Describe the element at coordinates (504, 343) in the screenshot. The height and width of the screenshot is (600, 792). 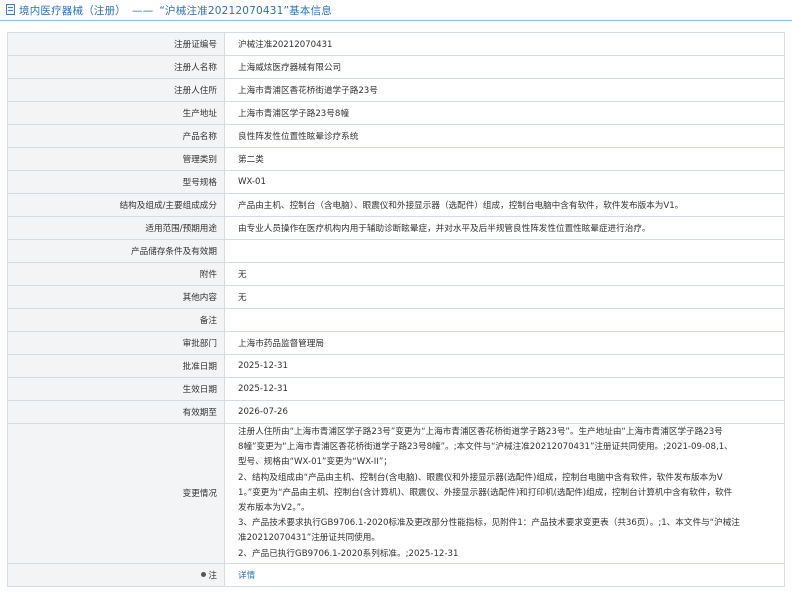
I see `field-value: 上海市药品监督管理局` at that location.